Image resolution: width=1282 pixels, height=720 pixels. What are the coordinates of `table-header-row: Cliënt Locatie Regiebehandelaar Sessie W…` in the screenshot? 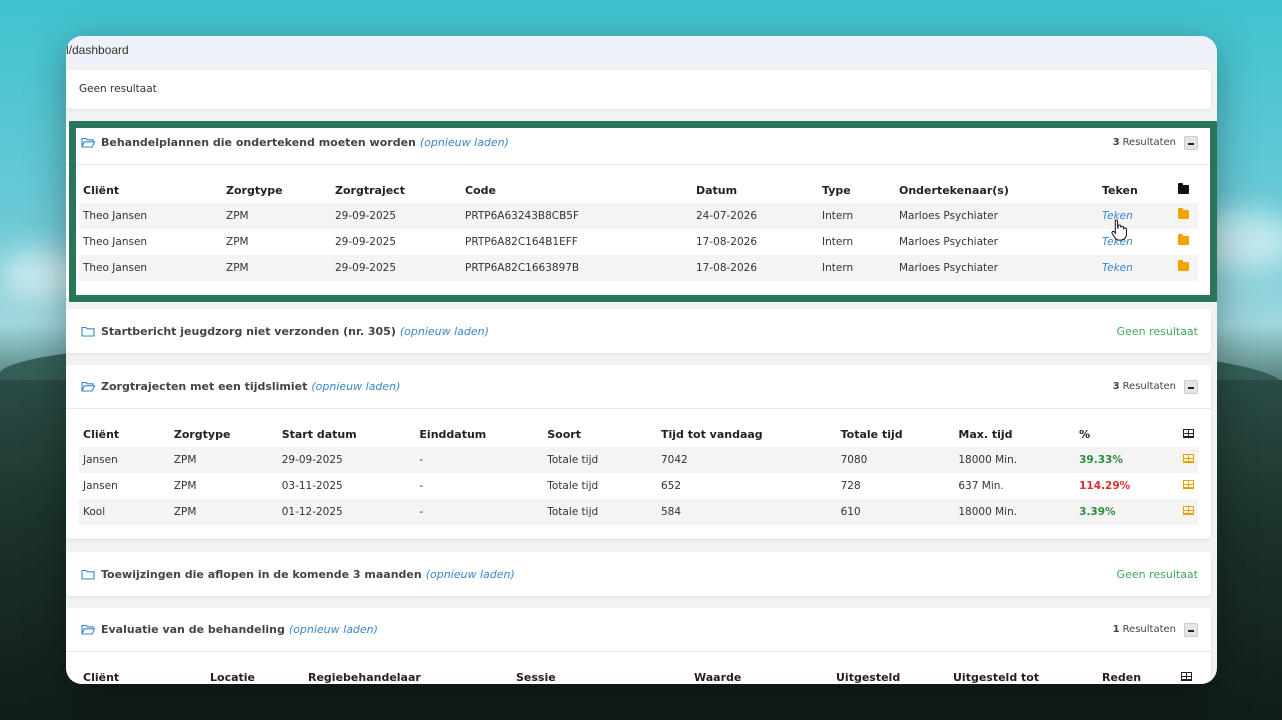 It's located at (638, 674).